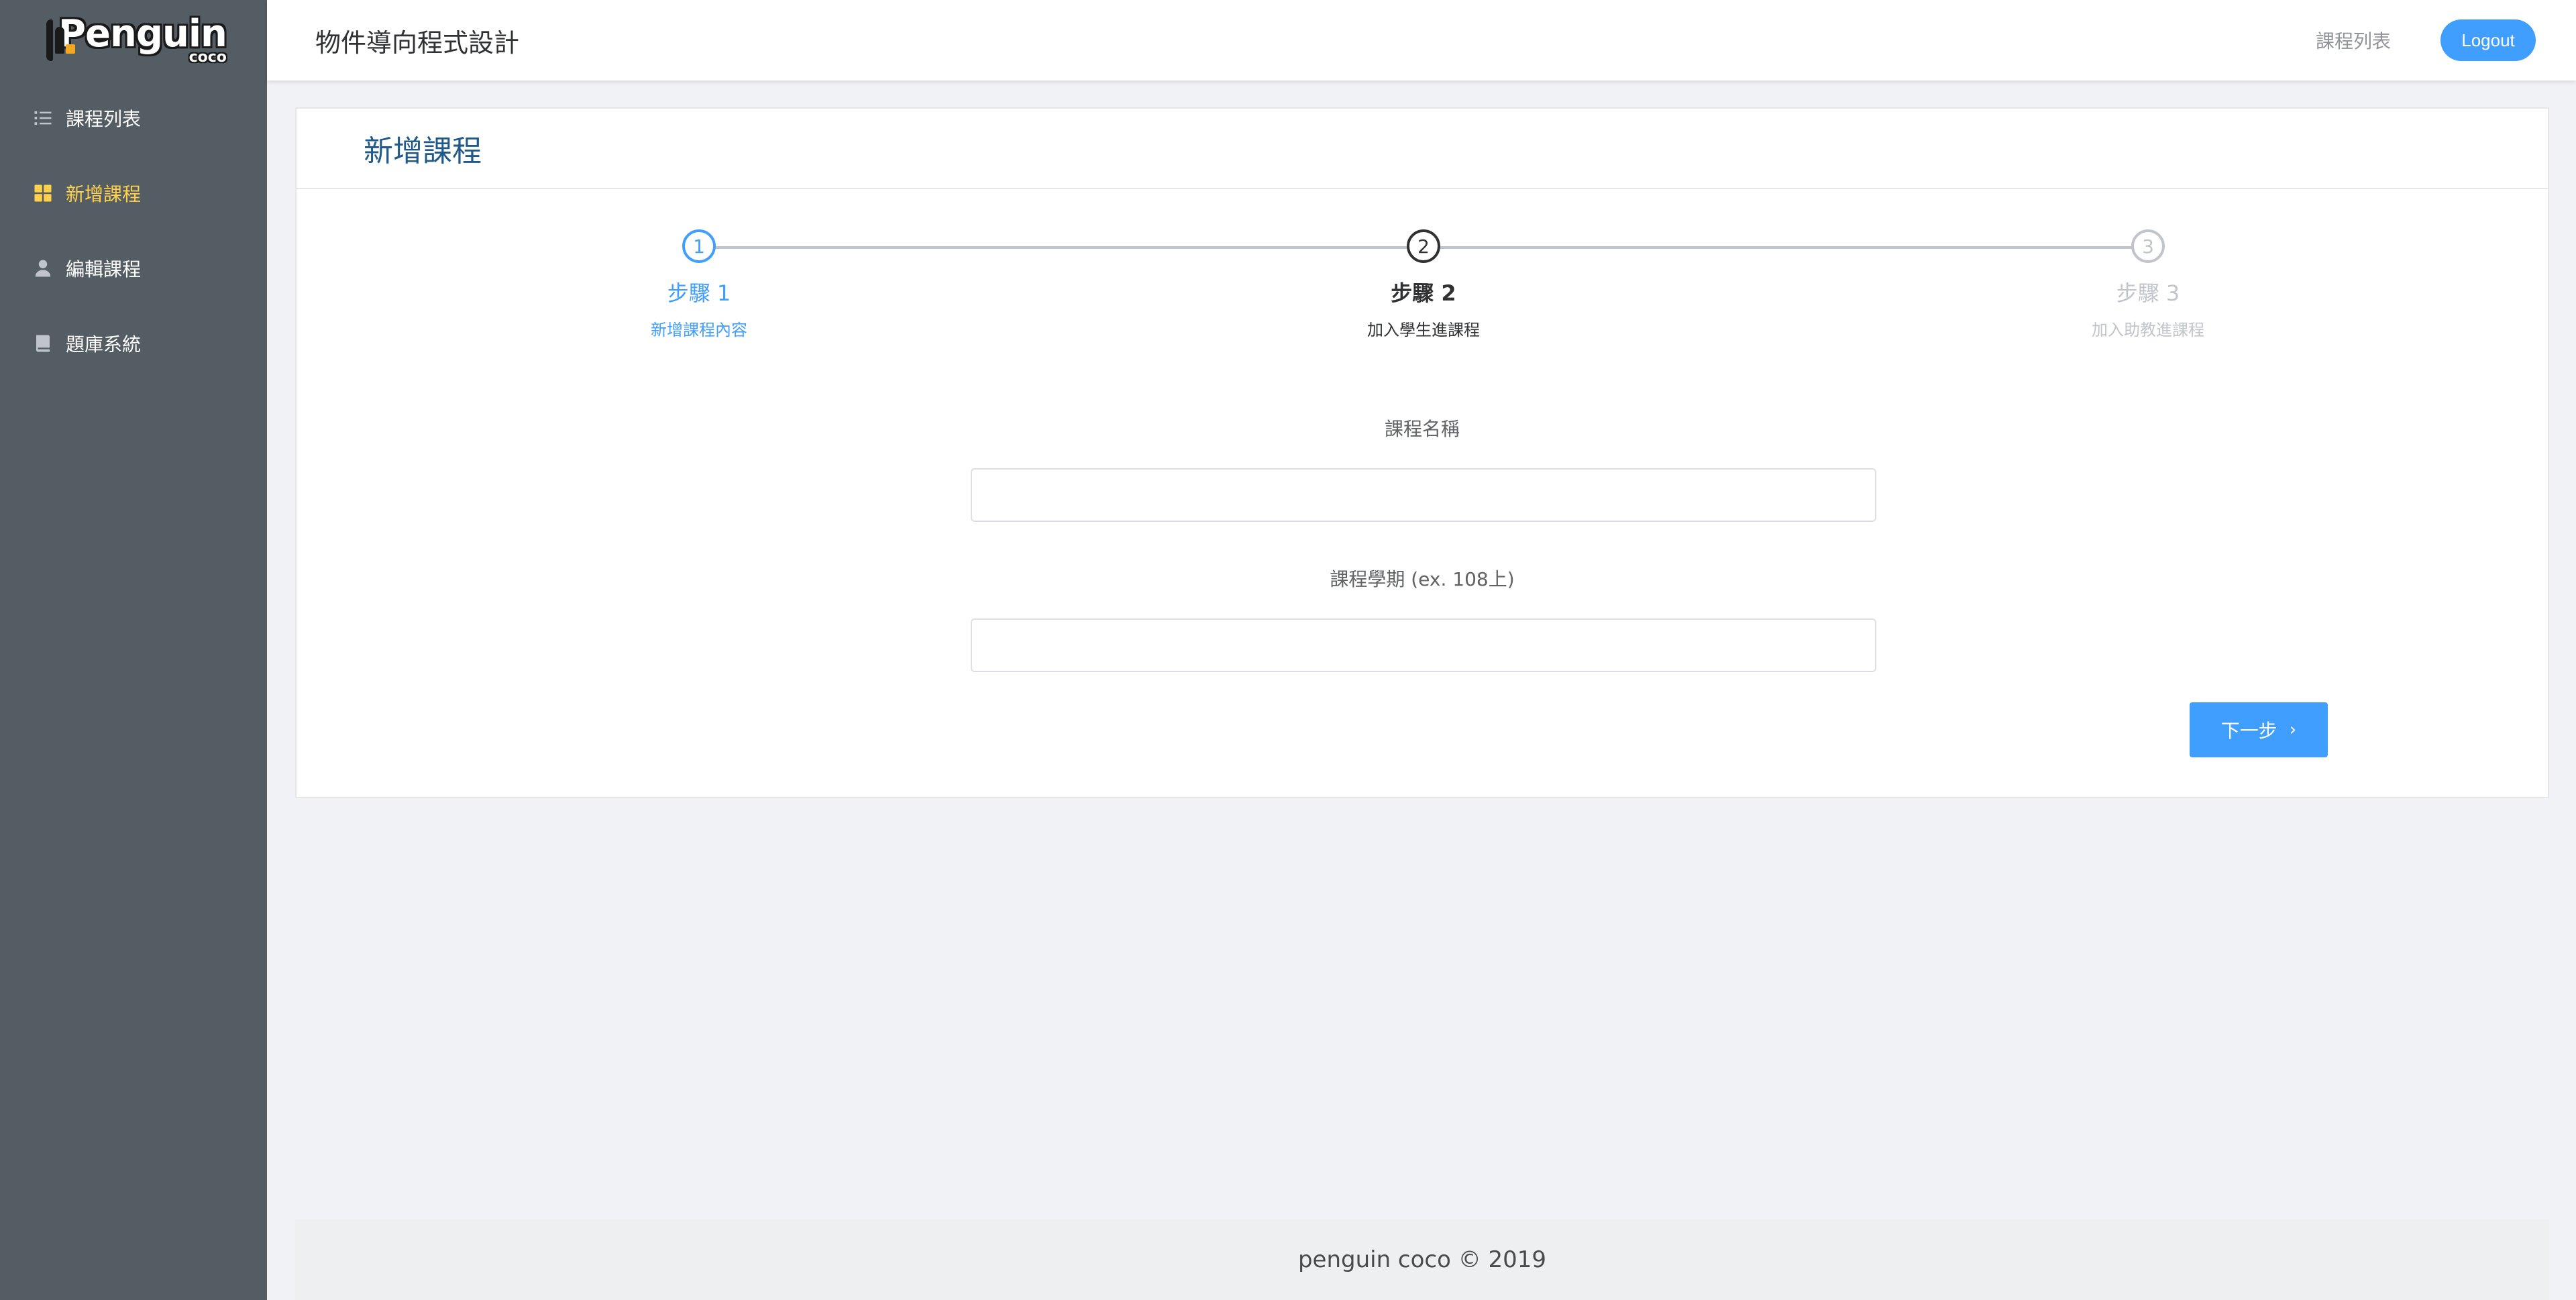 The width and height of the screenshot is (2576, 1300). What do you see at coordinates (1421, 40) in the screenshot?
I see `top-header: 物件導向程式設計 課程列表 Logout` at bounding box center [1421, 40].